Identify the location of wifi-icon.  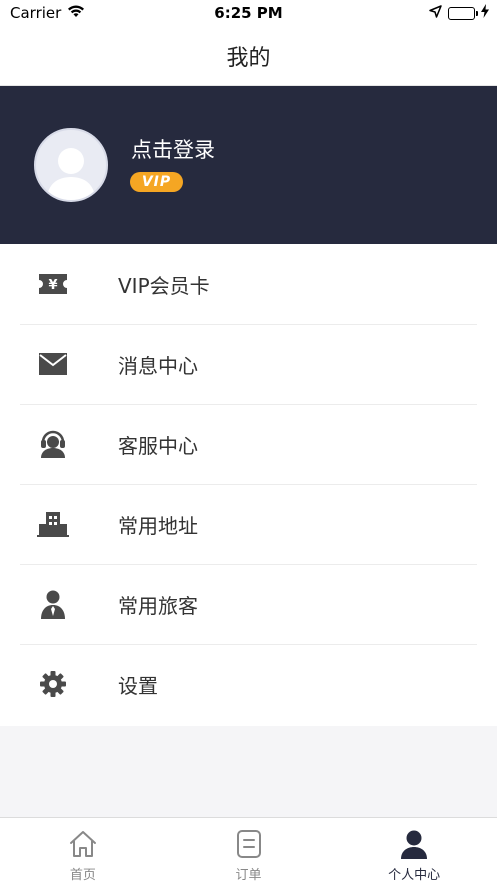
(76, 13).